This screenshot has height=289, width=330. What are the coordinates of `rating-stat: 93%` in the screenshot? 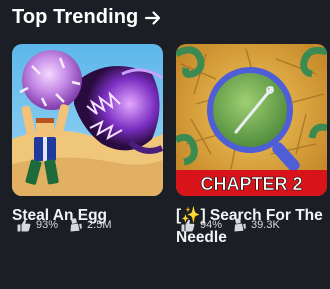 It's located at (37, 225).